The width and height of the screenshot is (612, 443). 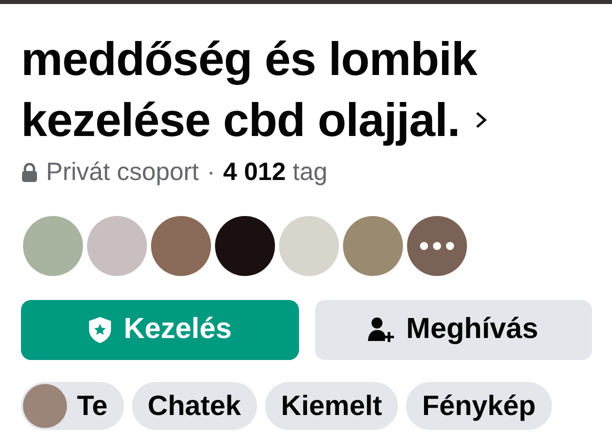 I want to click on filter-chip: Chatek, so click(x=194, y=406).